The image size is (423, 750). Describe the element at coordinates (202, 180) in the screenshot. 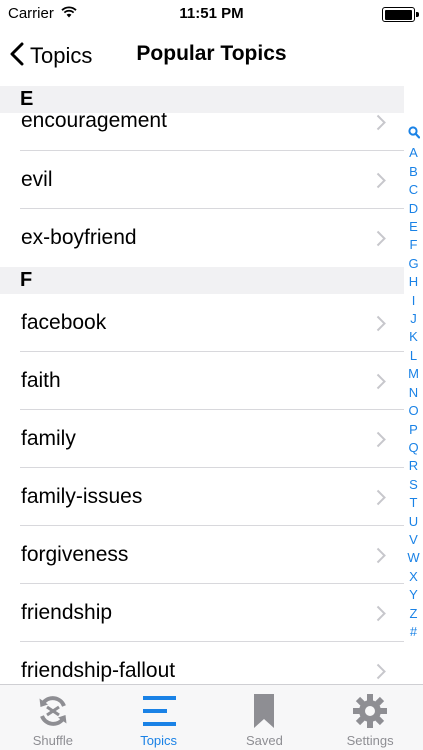

I see `list-item: evil` at that location.